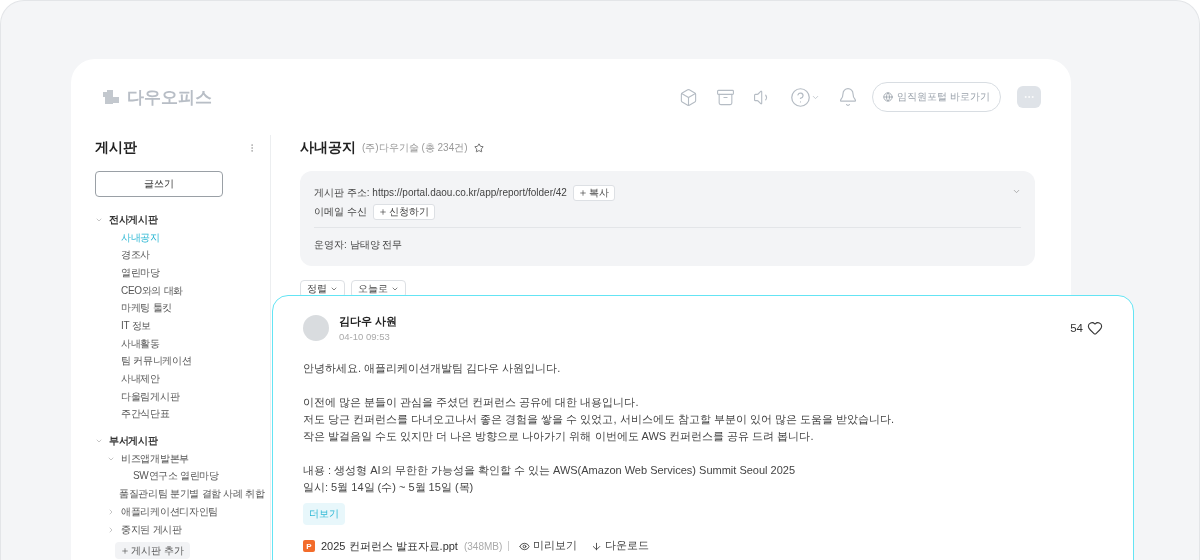 The image size is (1200, 560). What do you see at coordinates (136, 255) in the screenshot?
I see `sidebar-item: 경조사` at bounding box center [136, 255].